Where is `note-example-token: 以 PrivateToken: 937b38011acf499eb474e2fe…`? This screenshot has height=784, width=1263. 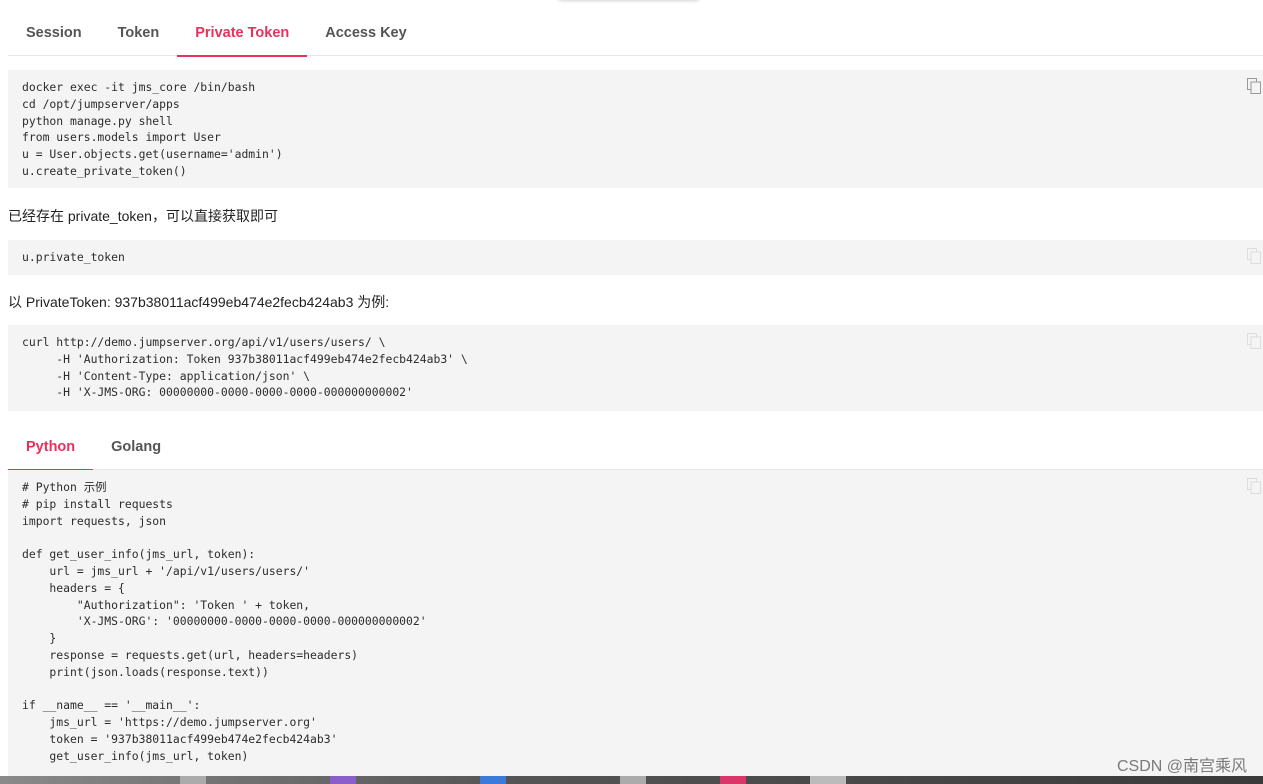
note-example-token: 以 PrivateToken: 937b38011acf499eb474e2fe… is located at coordinates (199, 302).